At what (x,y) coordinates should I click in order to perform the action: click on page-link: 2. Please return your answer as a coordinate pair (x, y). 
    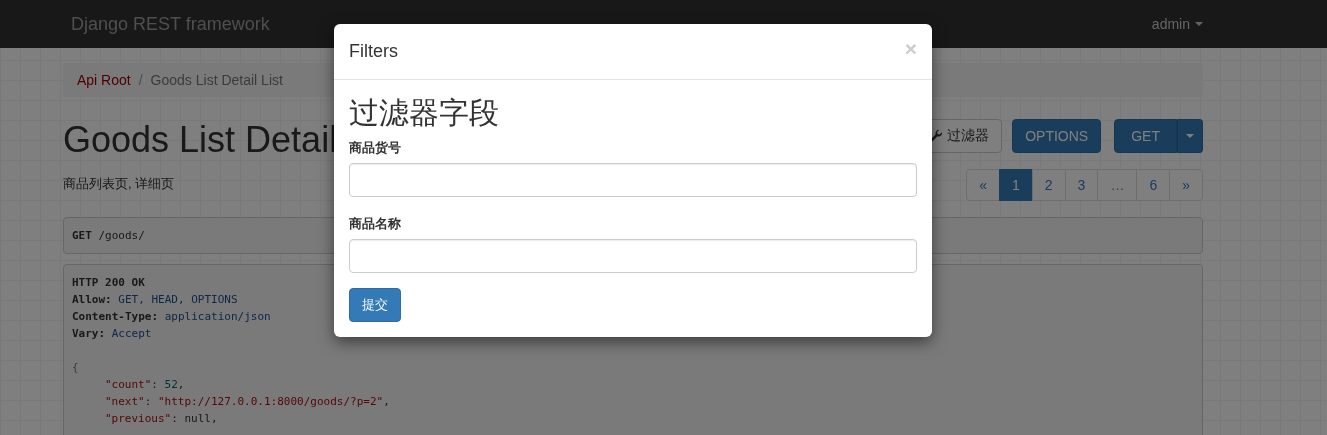
    Looking at the image, I should click on (1048, 185).